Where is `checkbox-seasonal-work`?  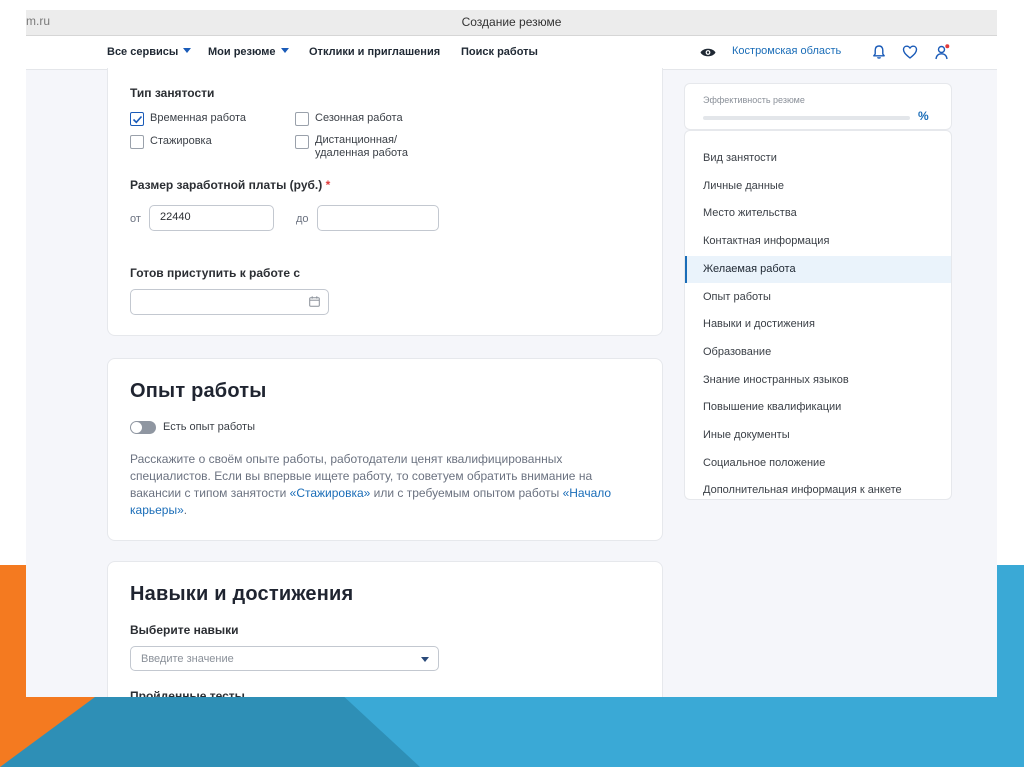 checkbox-seasonal-work is located at coordinates (302, 119).